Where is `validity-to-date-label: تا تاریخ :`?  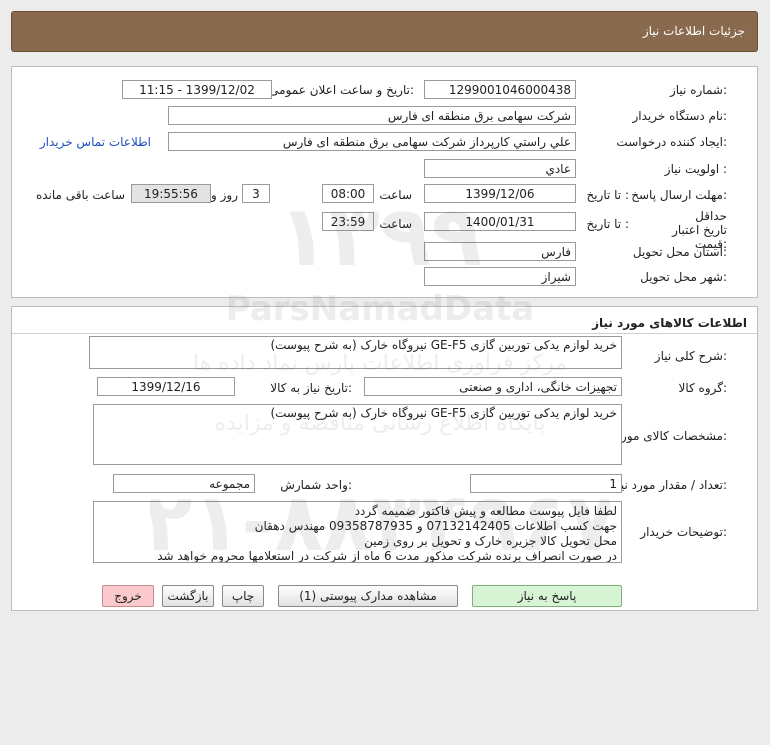
validity-to-date-label: تا تاریخ : is located at coordinates (607, 224).